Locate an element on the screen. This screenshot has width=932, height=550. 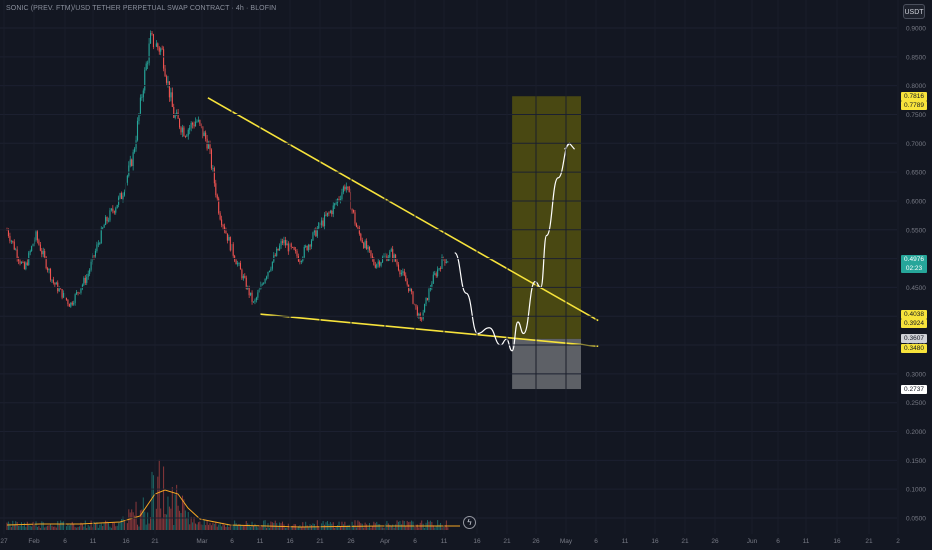
y-tick-label: 0.4500 is located at coordinates (916, 288).